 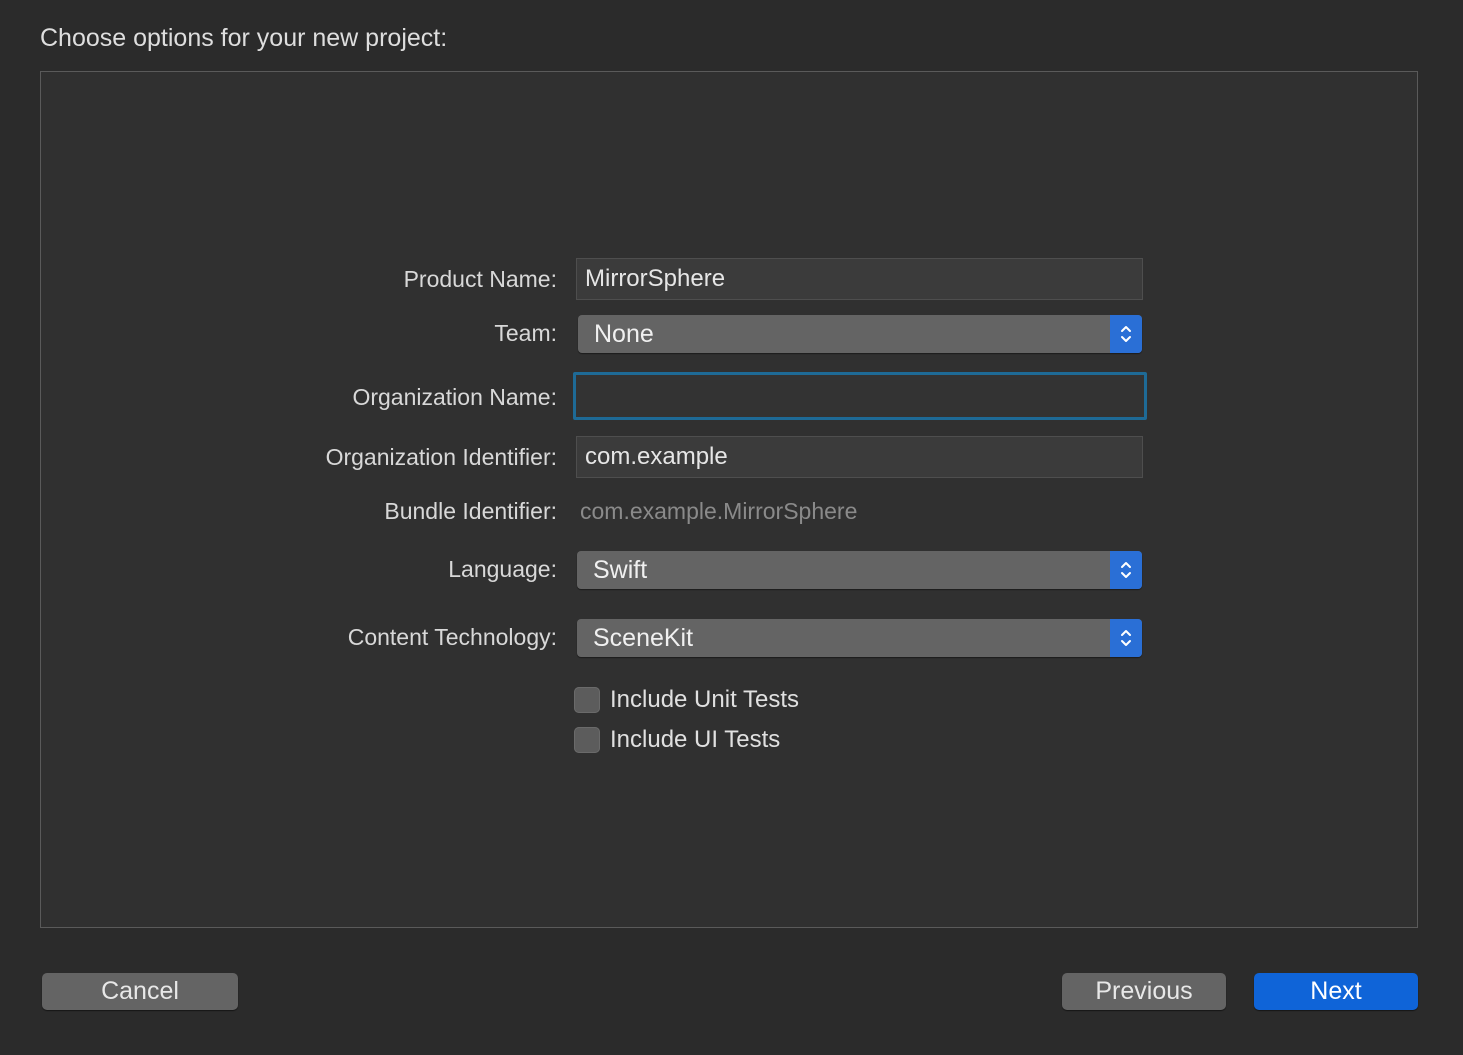 I want to click on include-unit-tests-row: Include Unit Tests, so click(x=686, y=700).